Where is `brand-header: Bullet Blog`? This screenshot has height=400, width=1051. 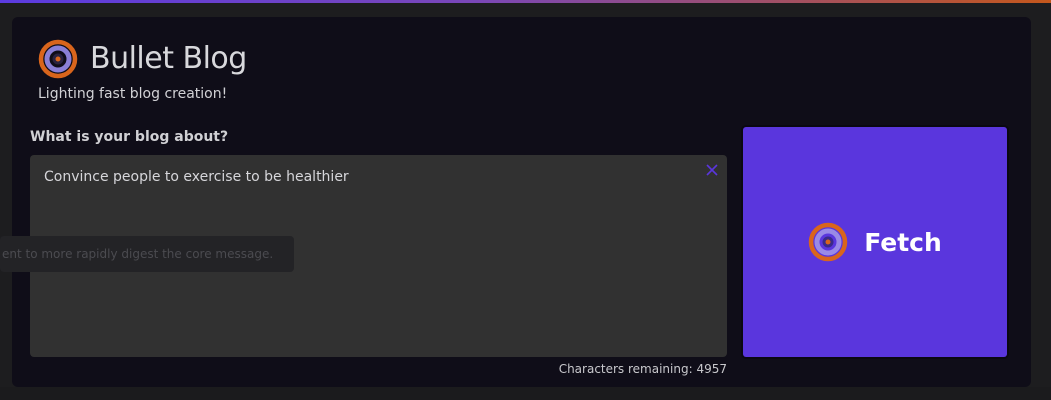
brand-header: Bullet Blog is located at coordinates (142, 59).